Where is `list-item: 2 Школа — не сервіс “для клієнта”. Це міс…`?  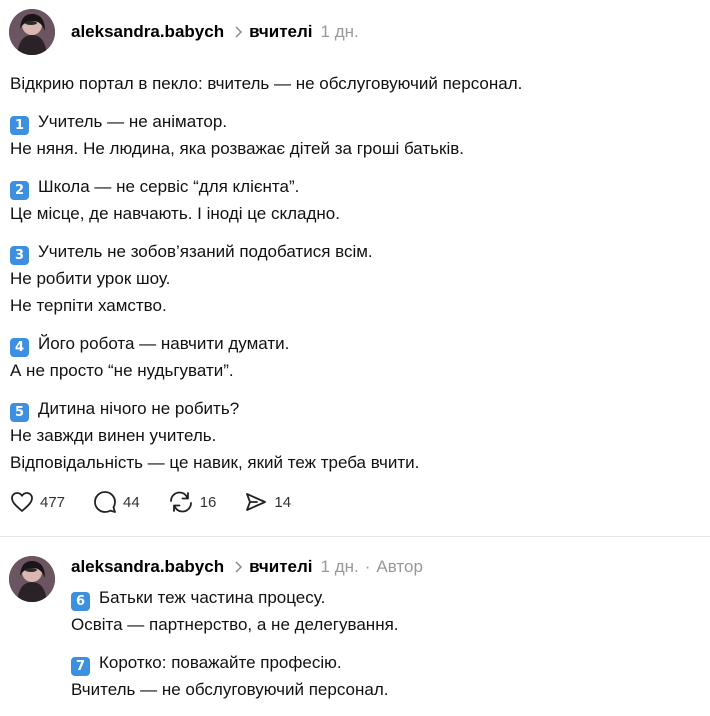 list-item: 2 Школа — не сервіс “для клієнта”. Це міс… is located at coordinates (266, 200).